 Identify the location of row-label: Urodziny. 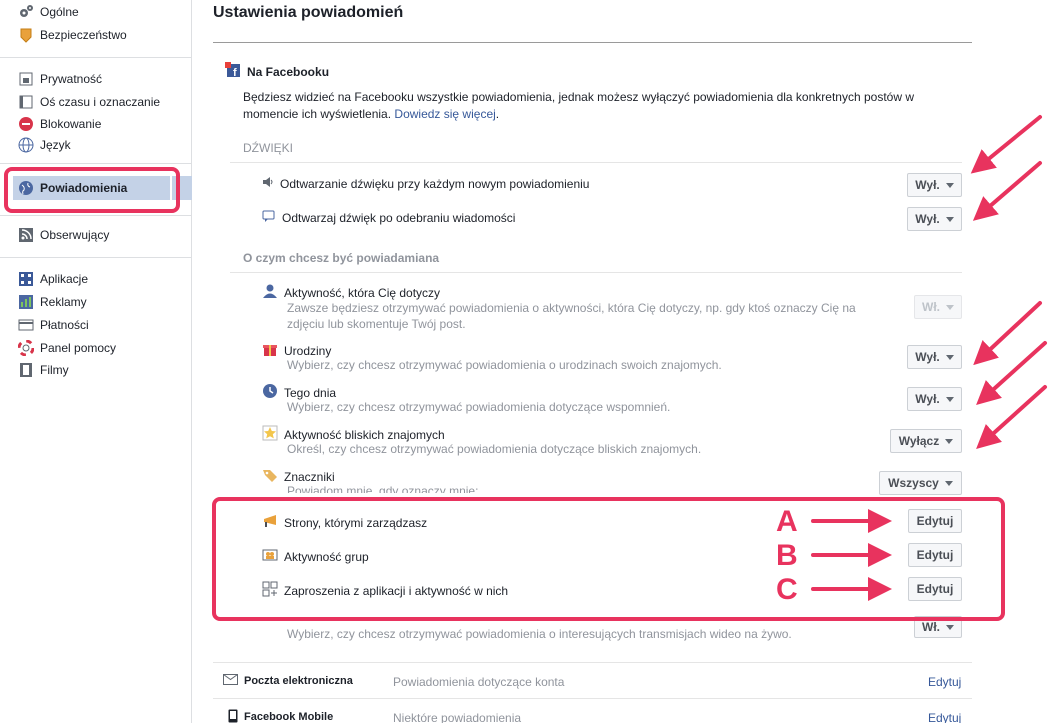
(308, 350).